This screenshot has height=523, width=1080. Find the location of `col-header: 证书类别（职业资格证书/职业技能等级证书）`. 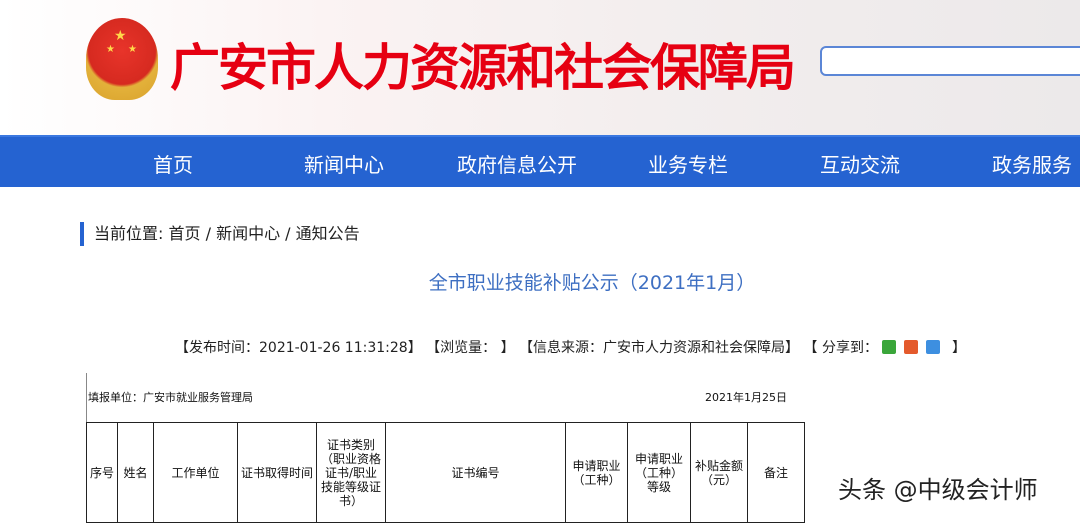

col-header: 证书类别（职业资格证书/职业技能等级证书） is located at coordinates (351, 472).